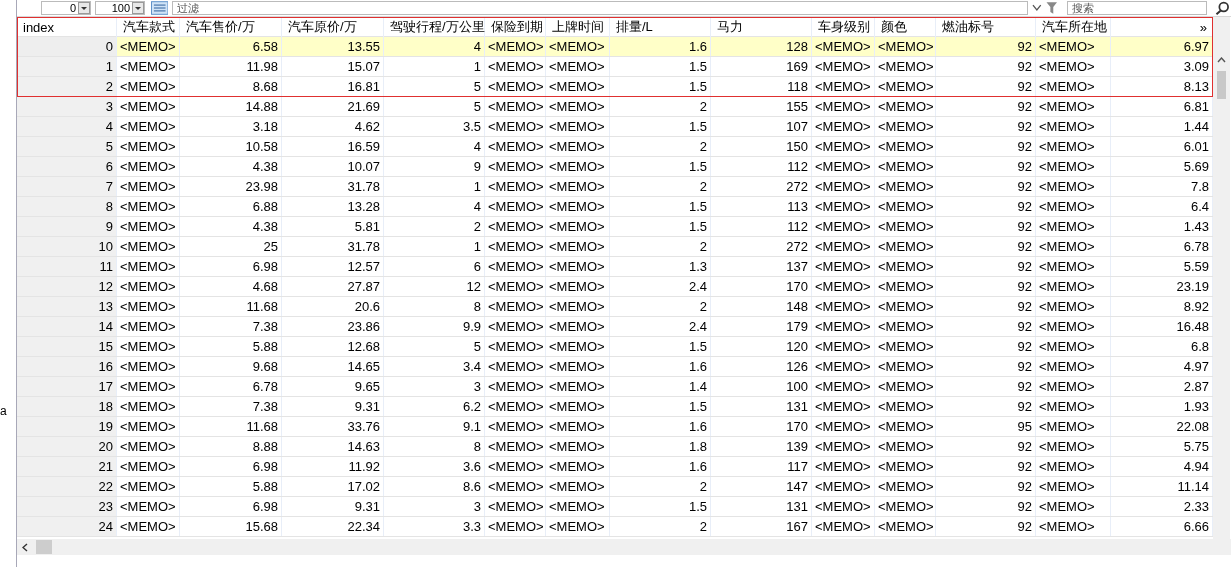 The image size is (1231, 567). Describe the element at coordinates (615, 347) in the screenshot. I see `table-row: 15 <MEMO> 5.88 12.68 5 <MEMO> <MEMO> 1.5 120 <MEMO> <MEMO> 92 <MEMO> 6.8` at that location.